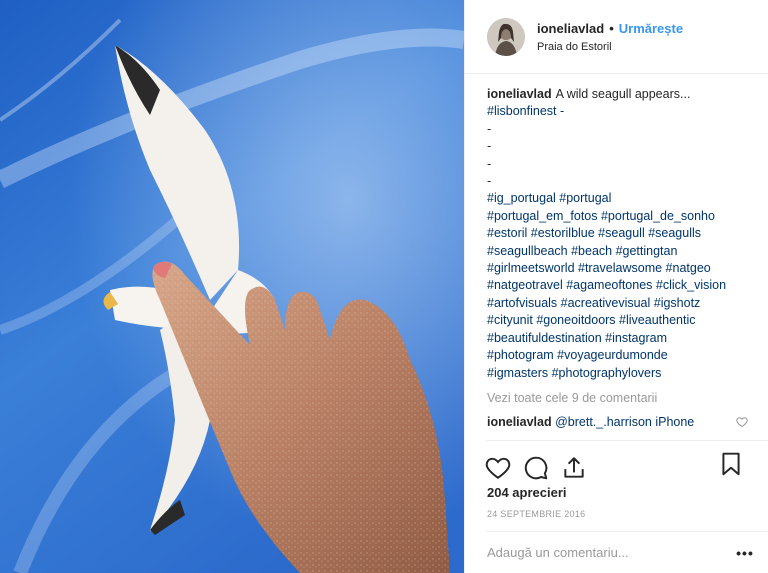  What do you see at coordinates (506, 36) in the screenshot?
I see `avatar` at bounding box center [506, 36].